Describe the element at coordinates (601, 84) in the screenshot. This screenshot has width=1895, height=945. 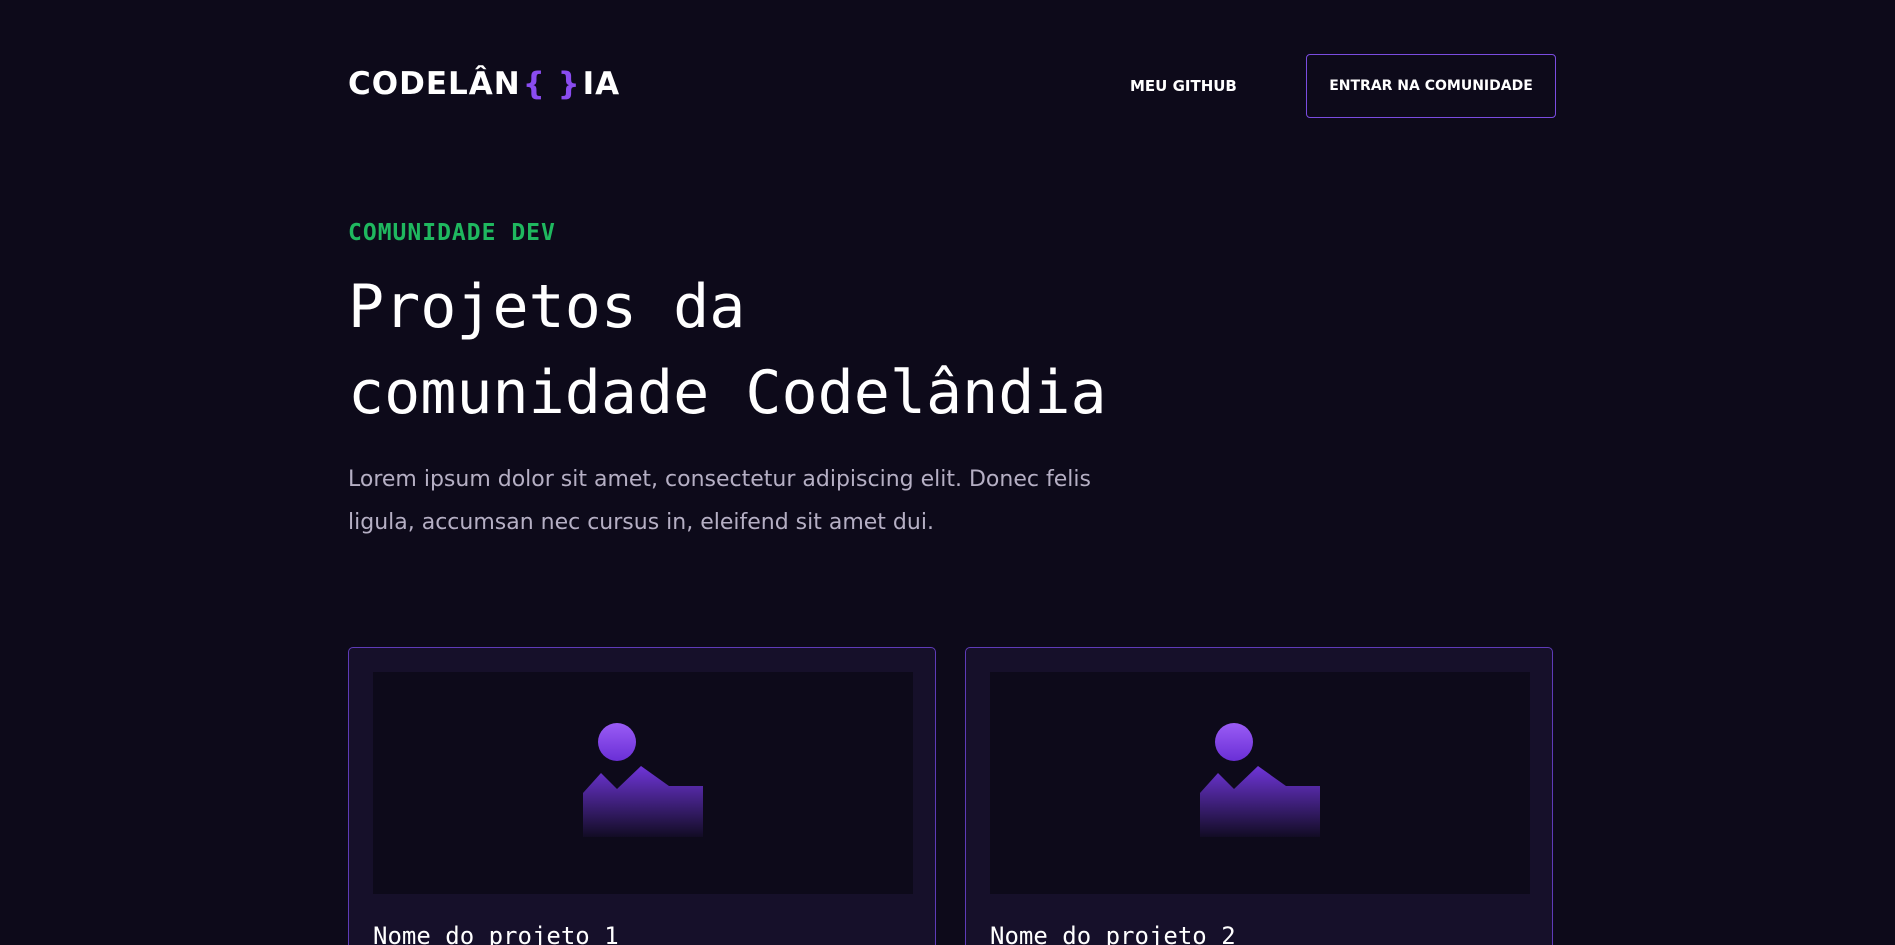
I see `logo-text-end: IA` at that location.